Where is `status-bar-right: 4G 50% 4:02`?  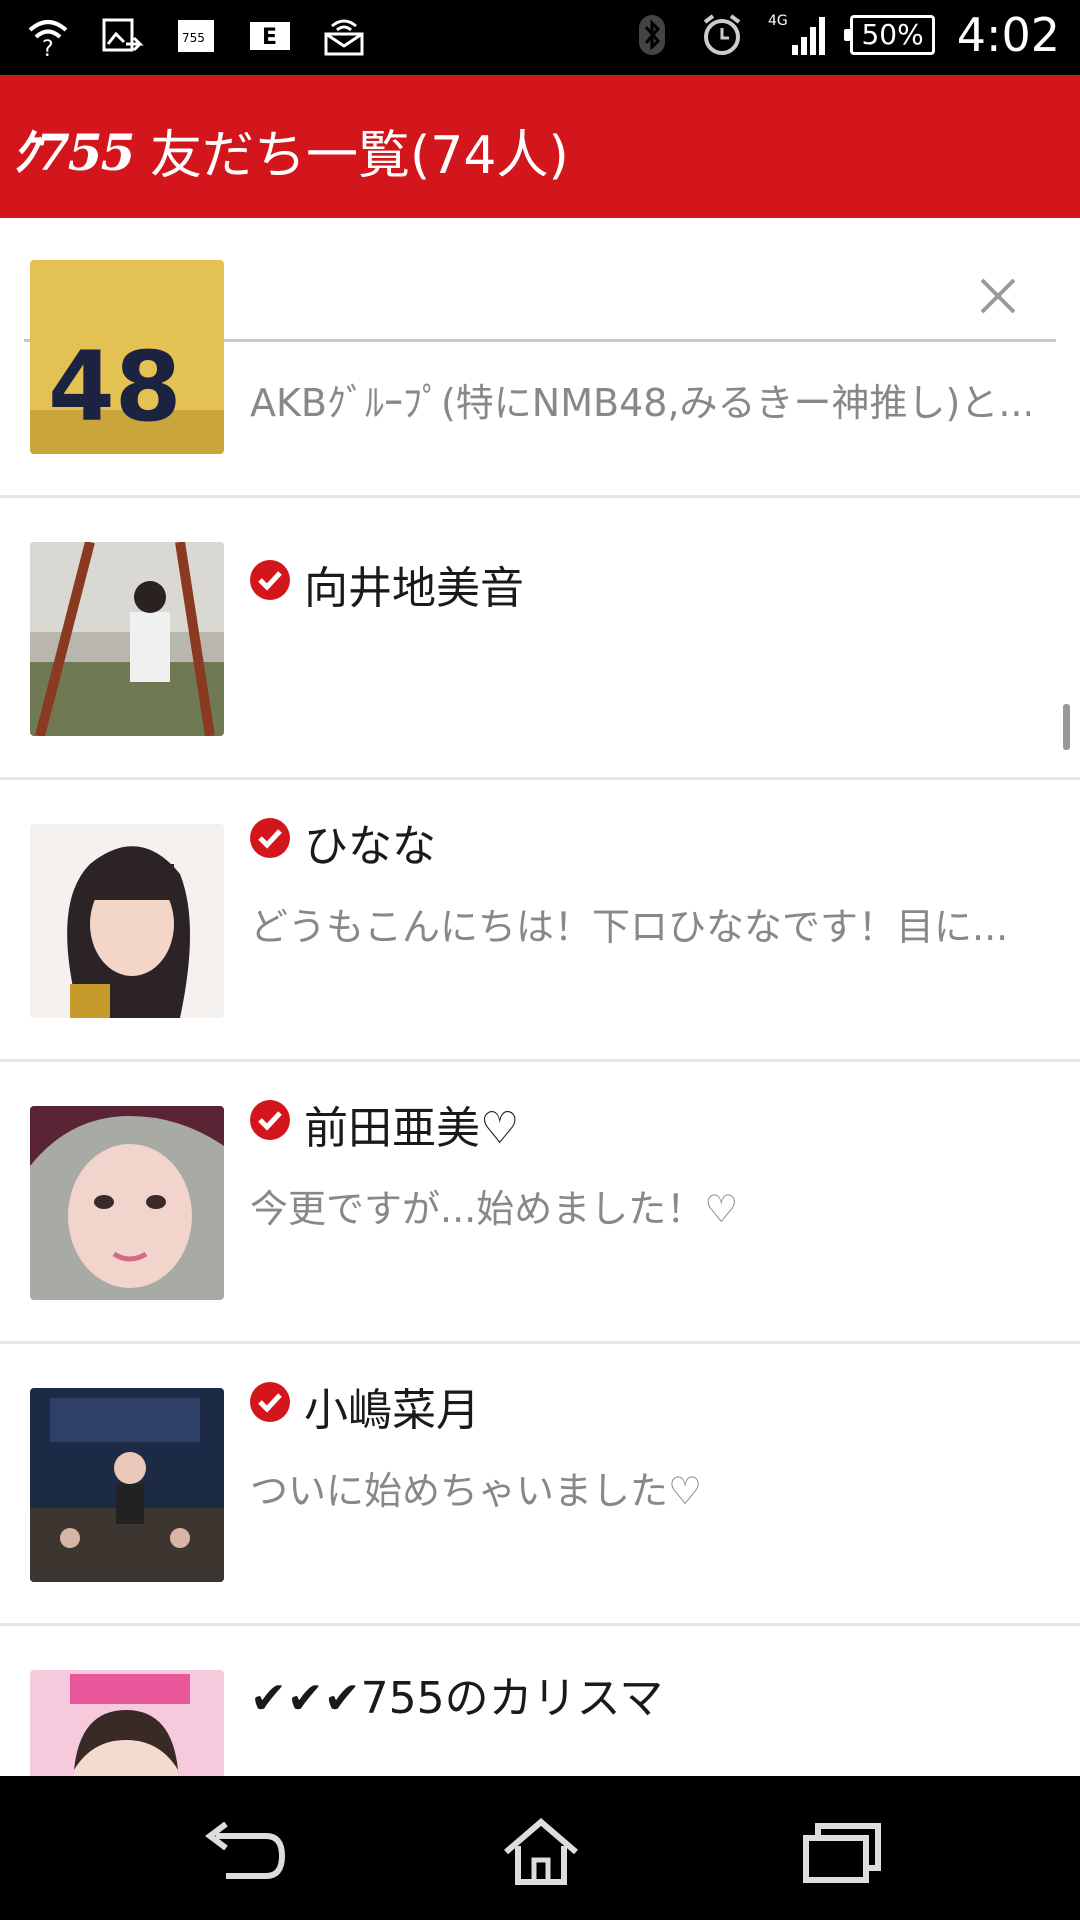
status-bar-right: 4G 50% 4:02 is located at coordinates (844, 35).